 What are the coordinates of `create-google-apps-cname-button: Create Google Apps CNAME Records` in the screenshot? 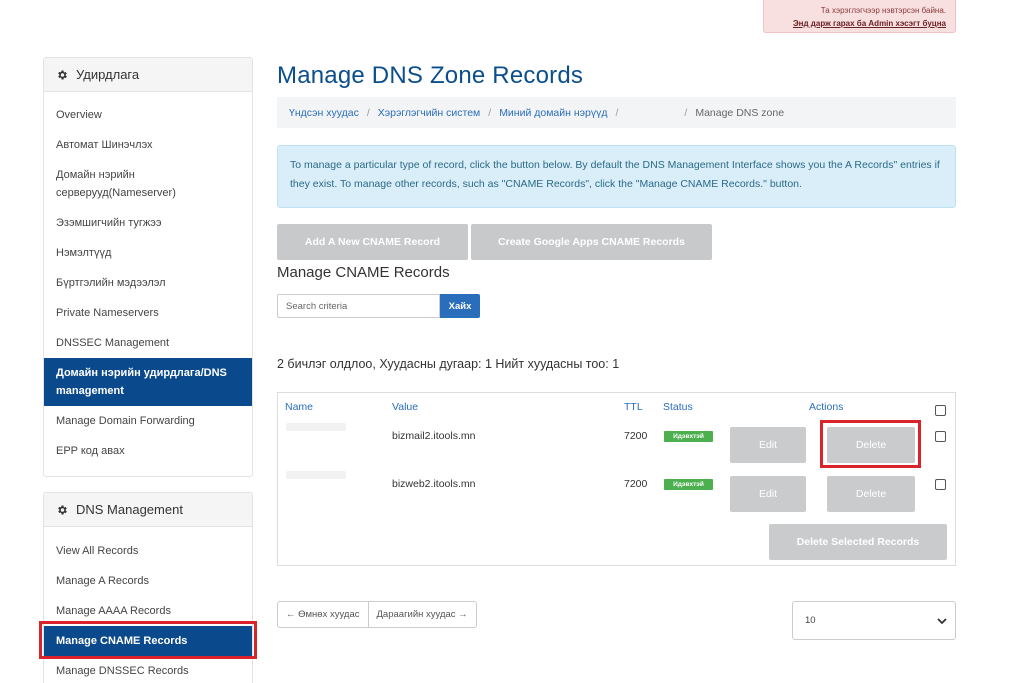 It's located at (591, 242).